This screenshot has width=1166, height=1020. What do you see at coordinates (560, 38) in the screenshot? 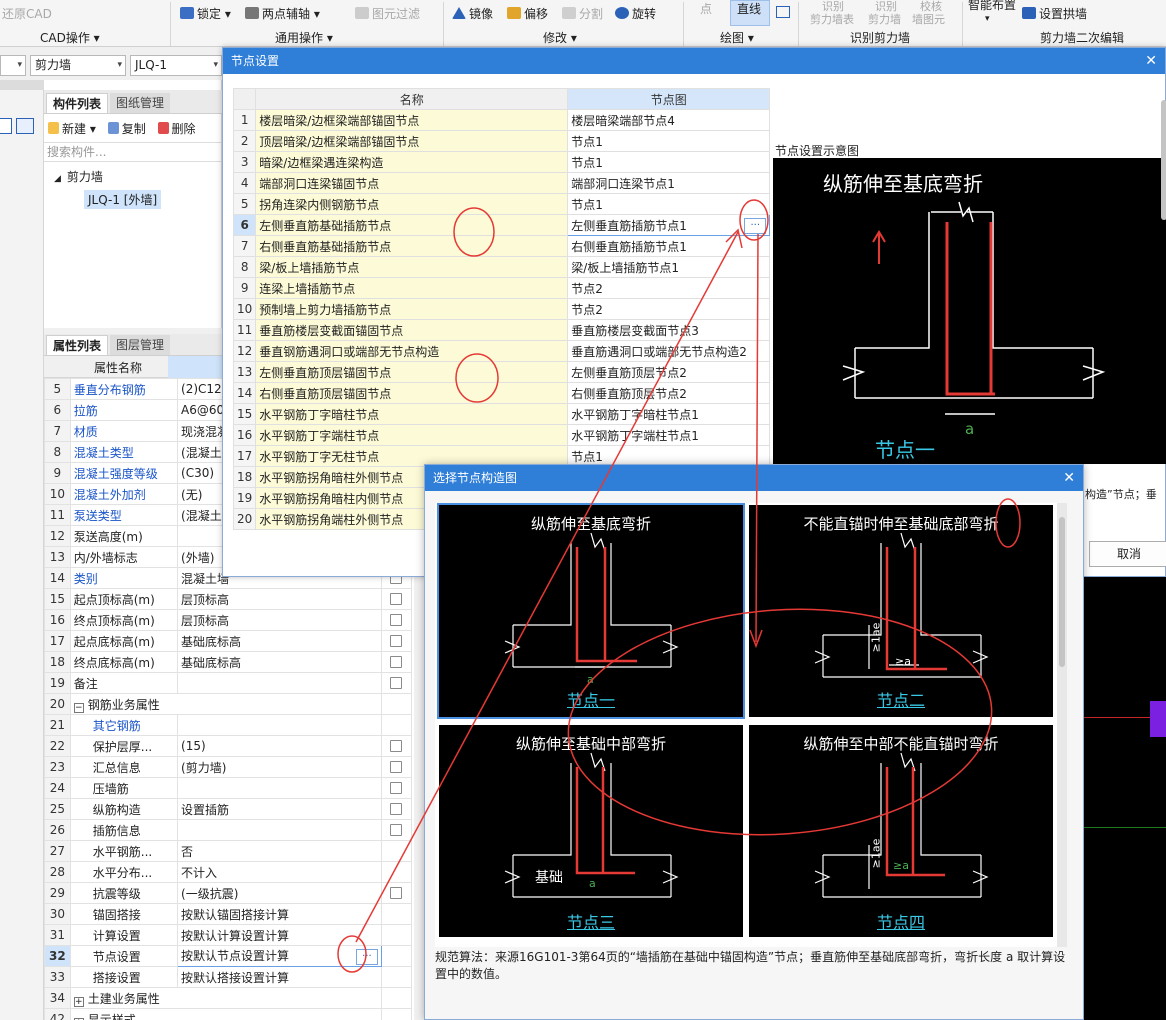
I see `modify-group: 修改 ▾` at bounding box center [560, 38].